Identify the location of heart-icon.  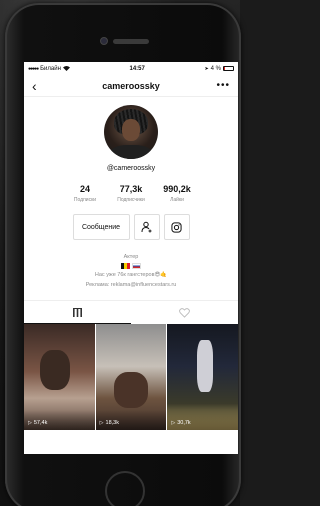
(184, 312).